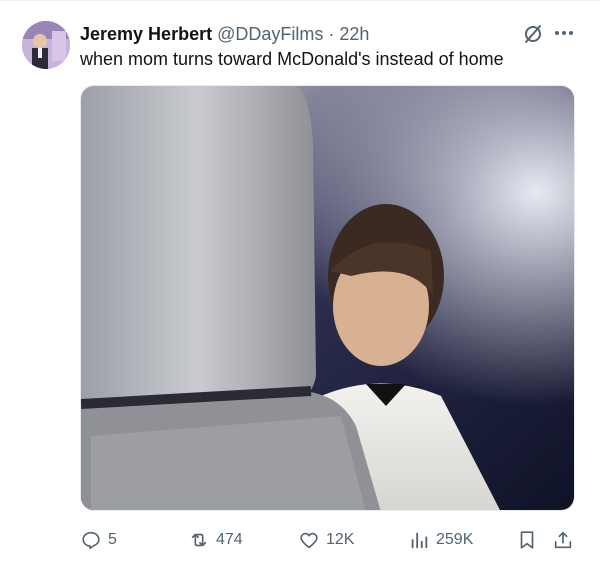  Describe the element at coordinates (91, 540) in the screenshot. I see `reply-icon` at that location.